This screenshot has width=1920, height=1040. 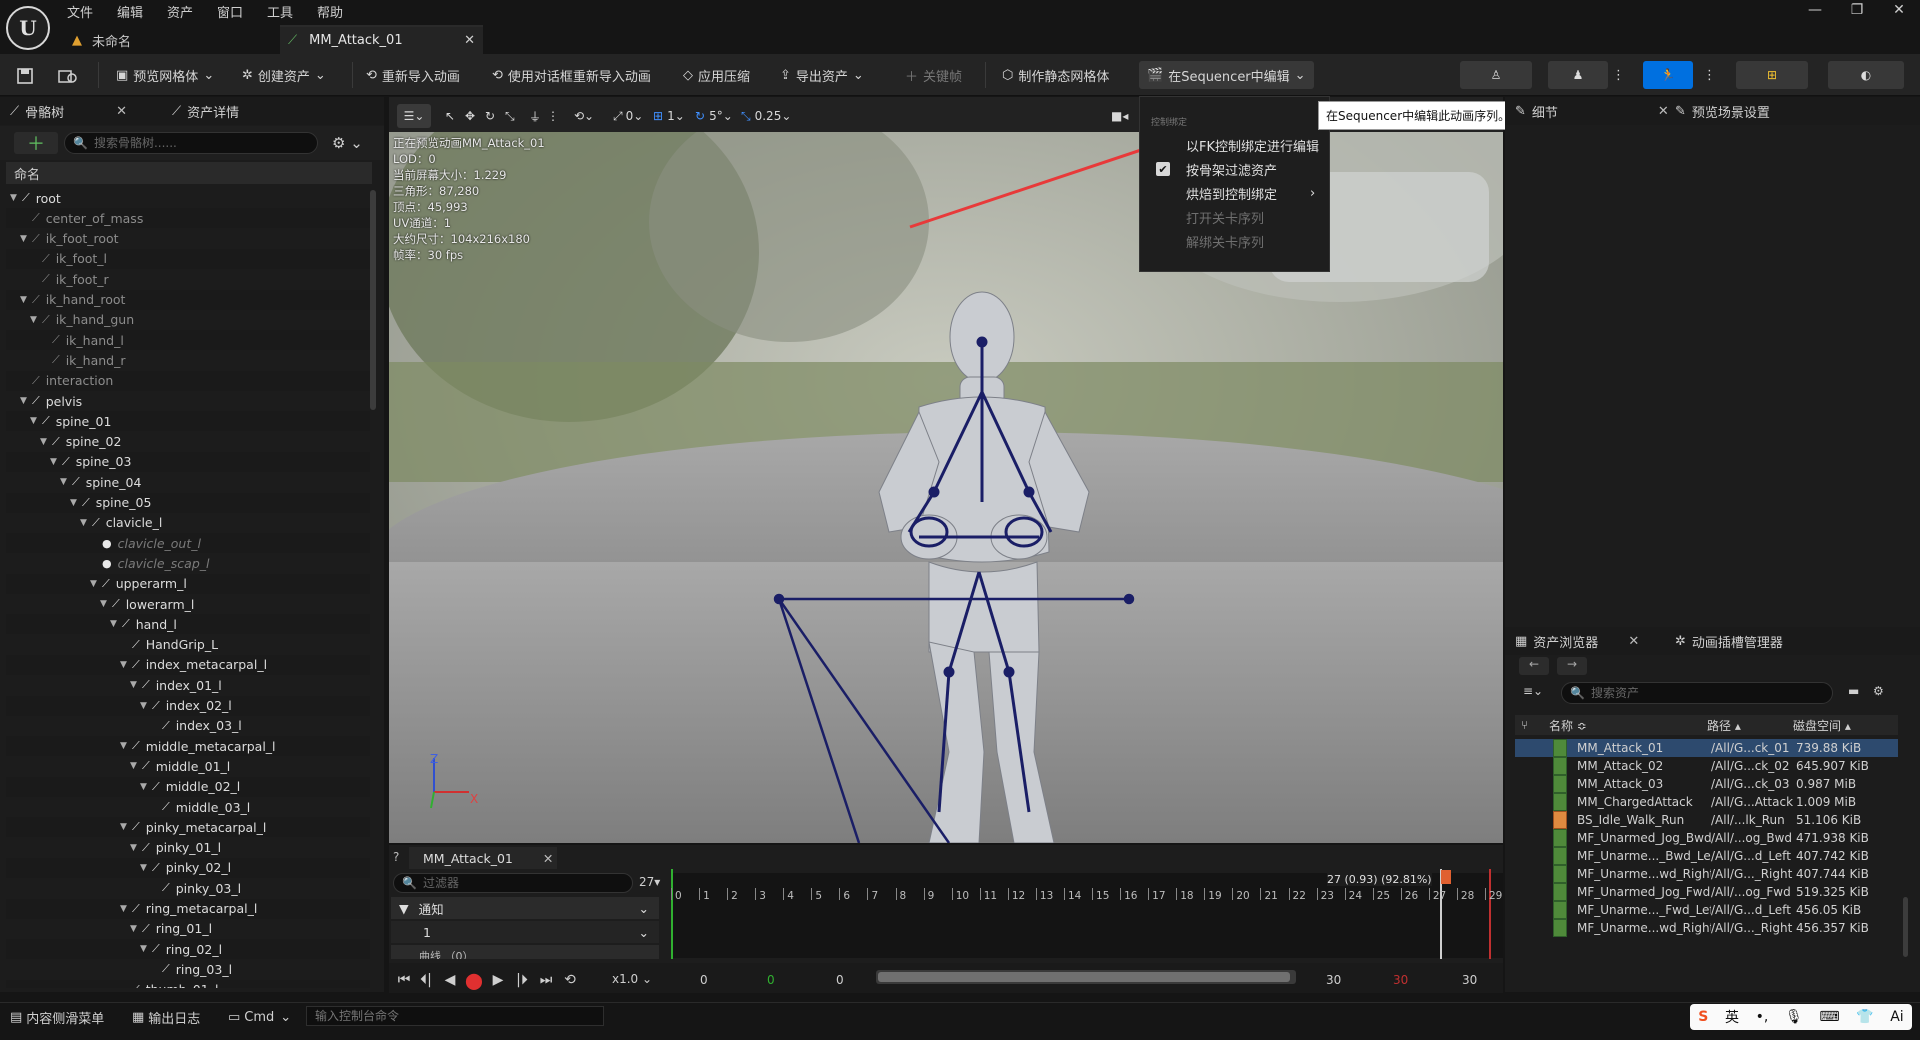 What do you see at coordinates (1878, 691) in the screenshot?
I see `settings-gear-icon: ⚙` at bounding box center [1878, 691].